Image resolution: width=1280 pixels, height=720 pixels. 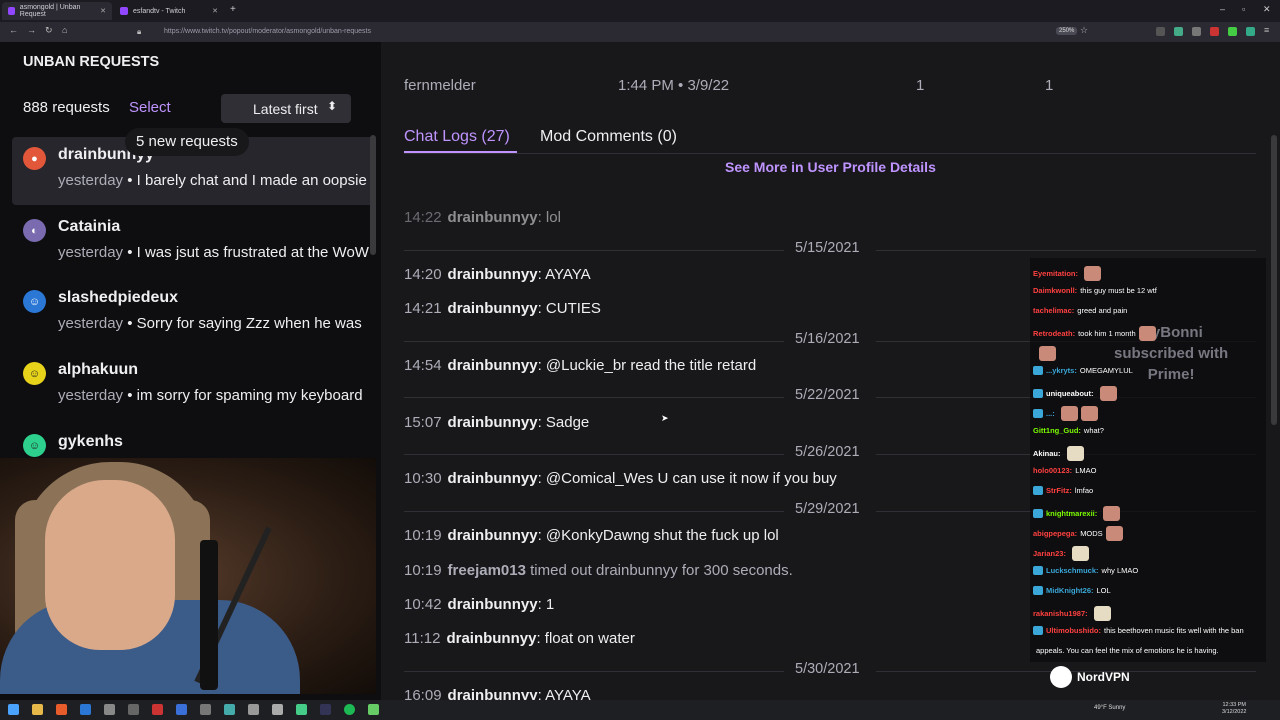 I want to click on chat-log-user: freejam013, so click(x=487, y=570).